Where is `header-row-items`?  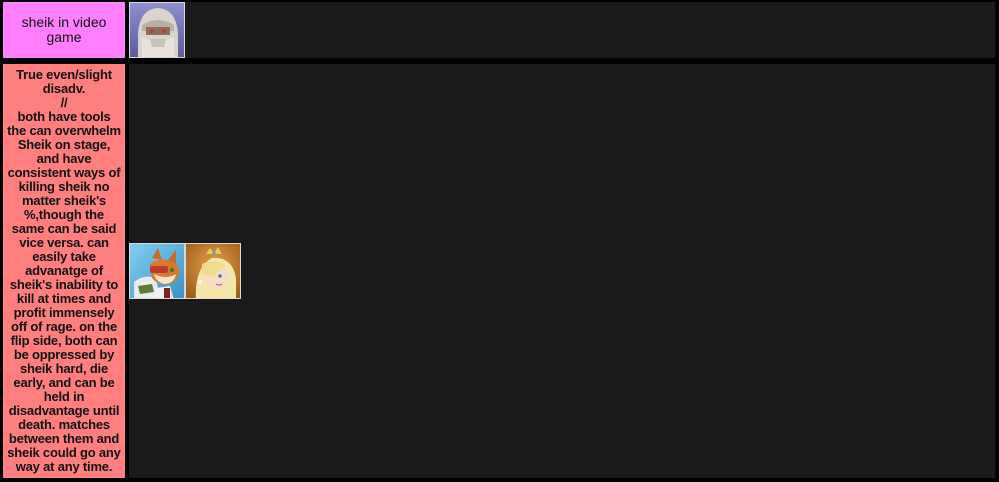 header-row-items is located at coordinates (562, 30).